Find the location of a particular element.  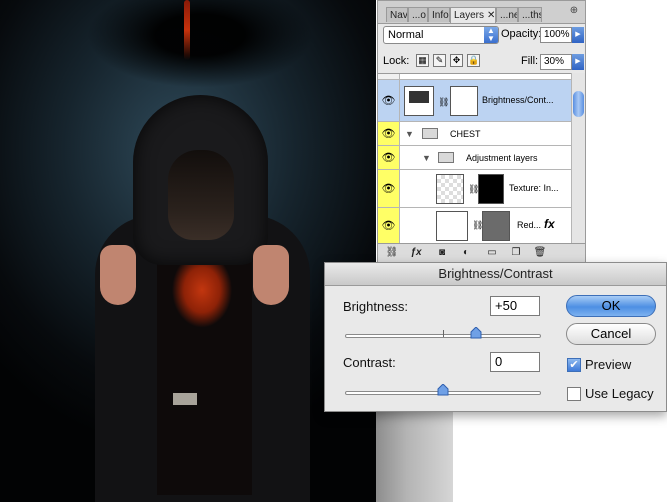

blend-mode-value: Normal is located at coordinates (406, 35).